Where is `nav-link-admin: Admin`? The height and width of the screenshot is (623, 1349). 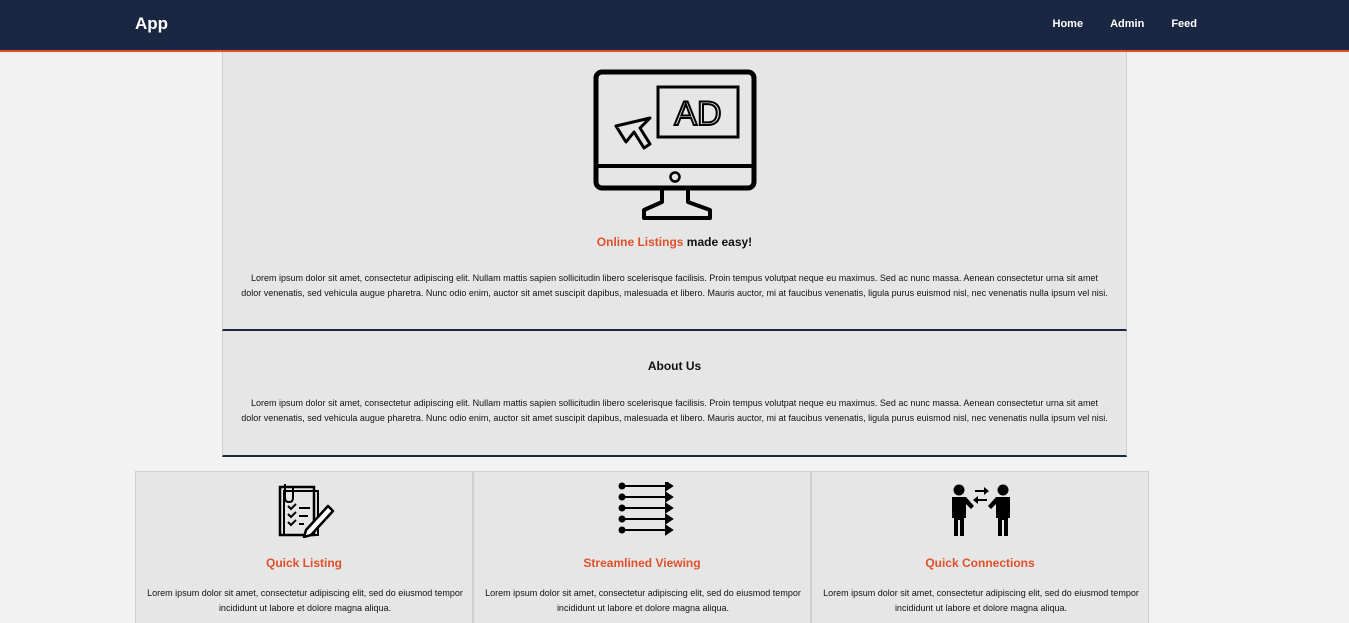 nav-link-admin: Admin is located at coordinates (1127, 24).